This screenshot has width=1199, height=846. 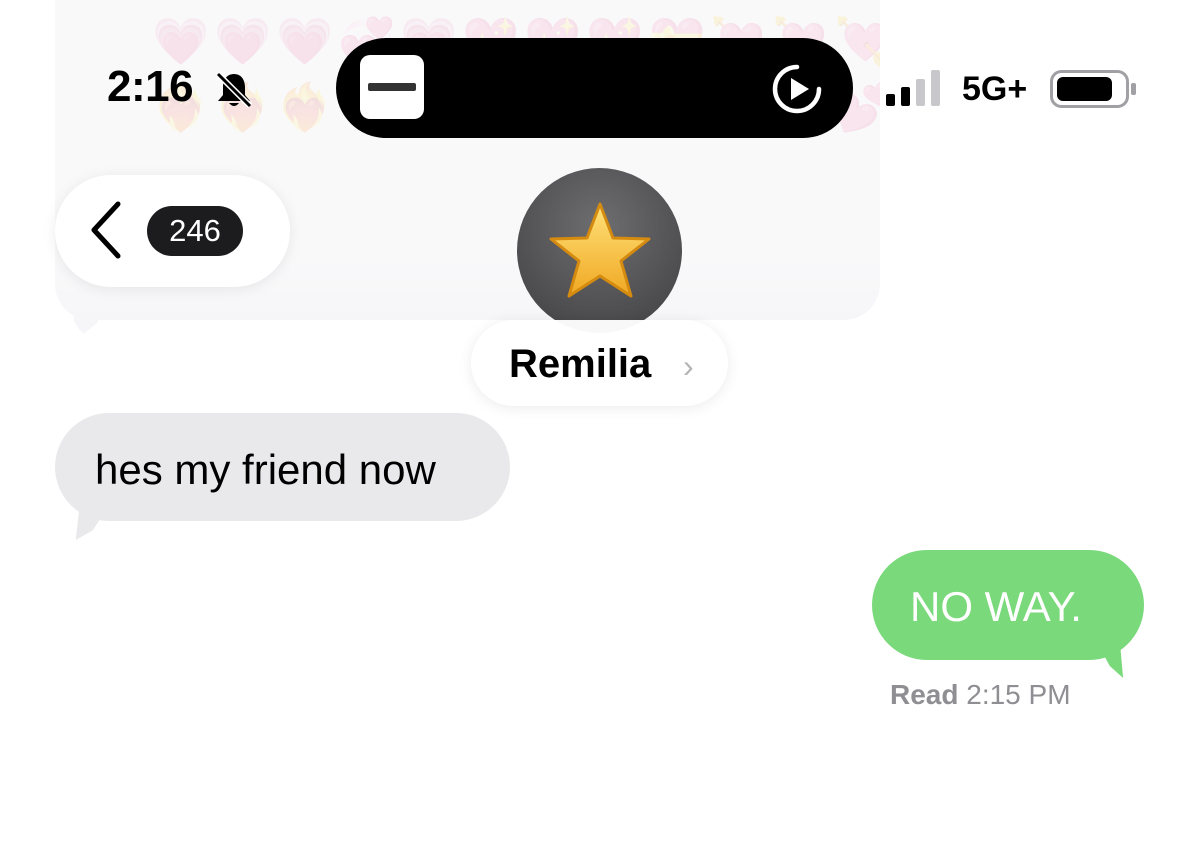 What do you see at coordinates (996, 606) in the screenshot?
I see `outgoing-message-text: NO WAY.` at bounding box center [996, 606].